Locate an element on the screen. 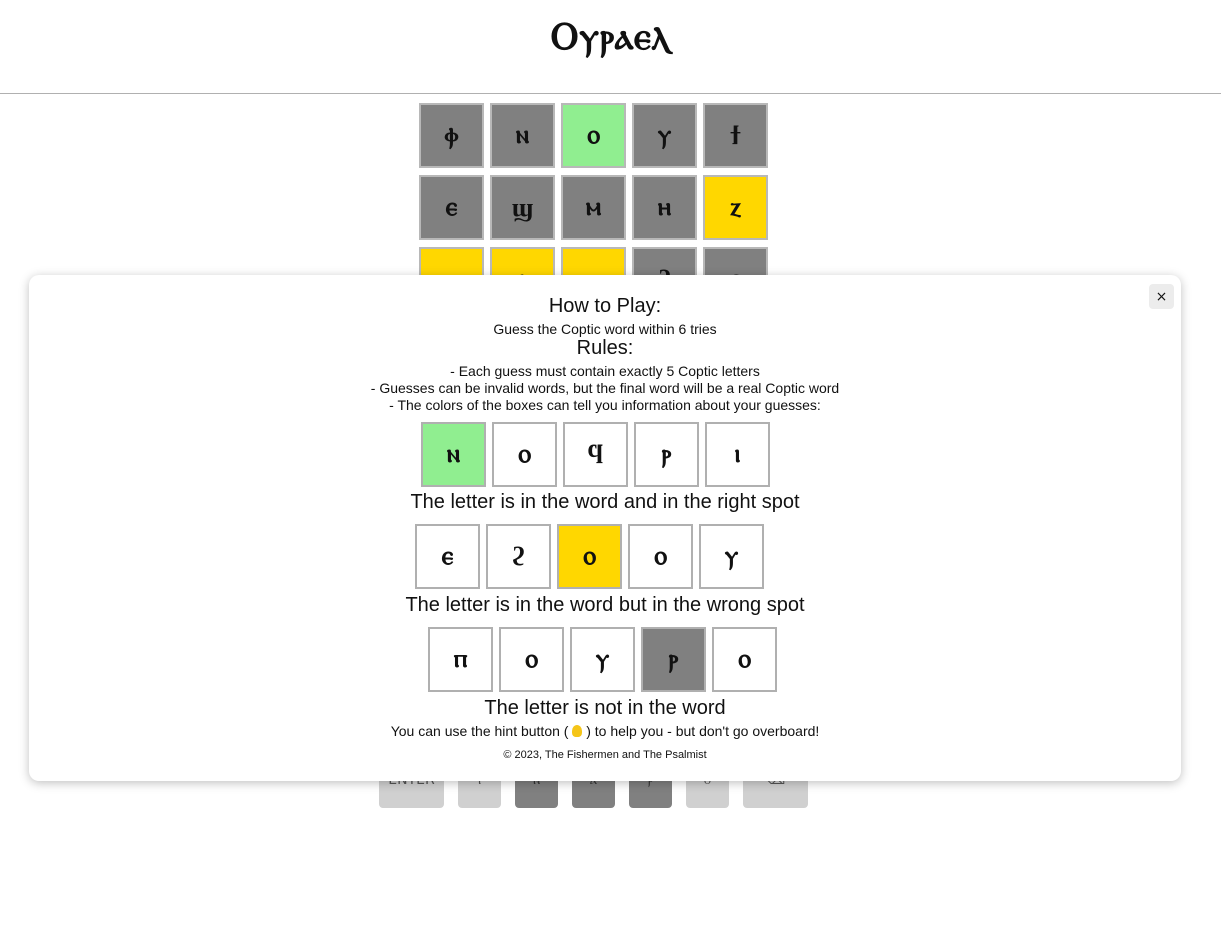  board-tile: ⲉ is located at coordinates (451, 207).